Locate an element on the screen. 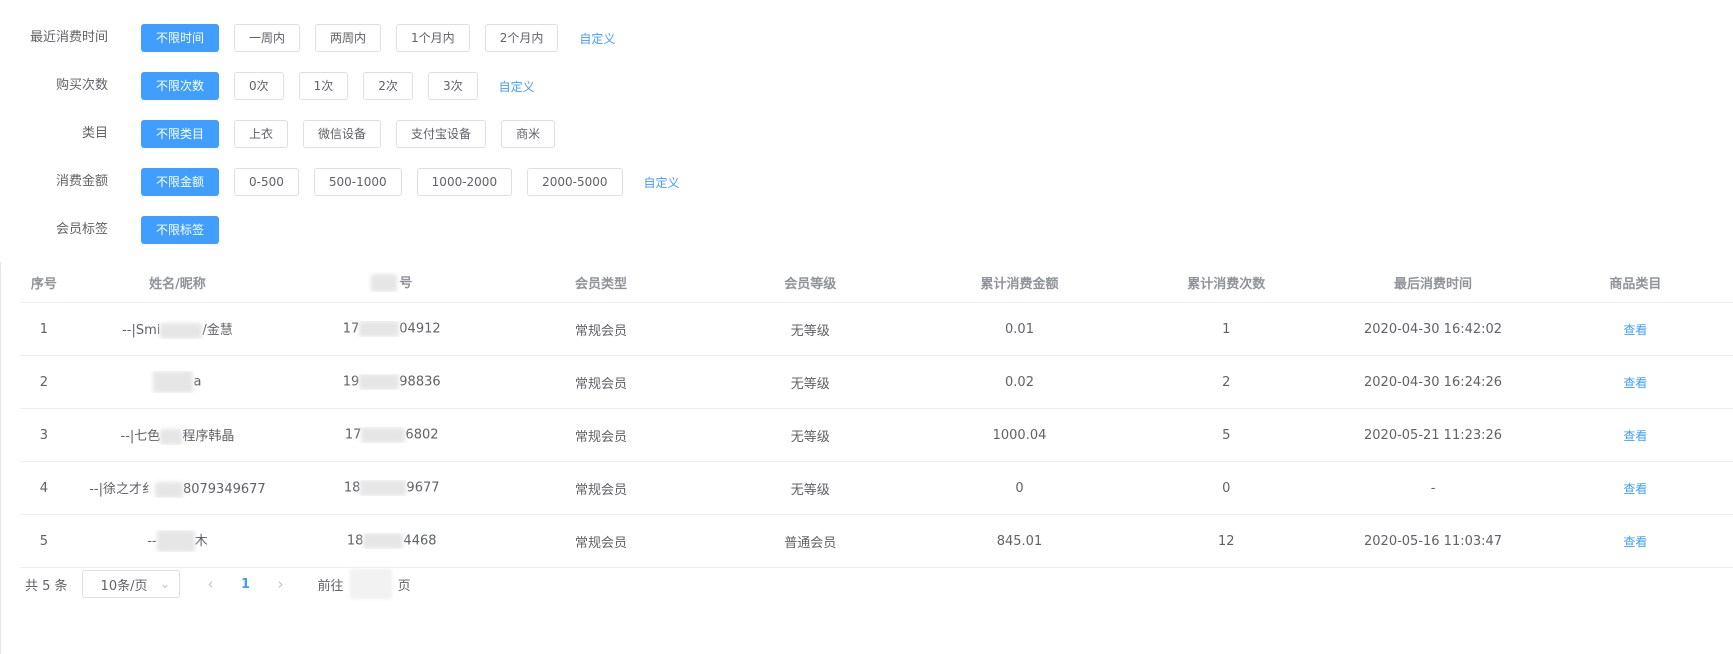  pagination: 共 5 条 10条/页 ⌄ ‹ 1 › 前往 页 is located at coordinates (218, 584).